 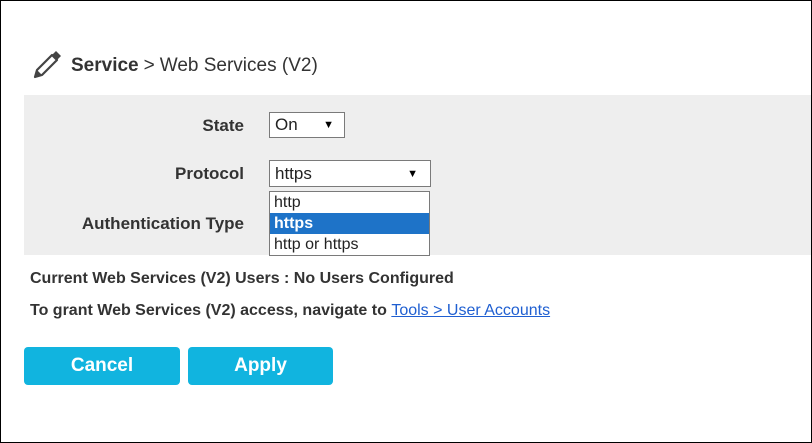 I want to click on pencil-icon, so click(x=47, y=66).